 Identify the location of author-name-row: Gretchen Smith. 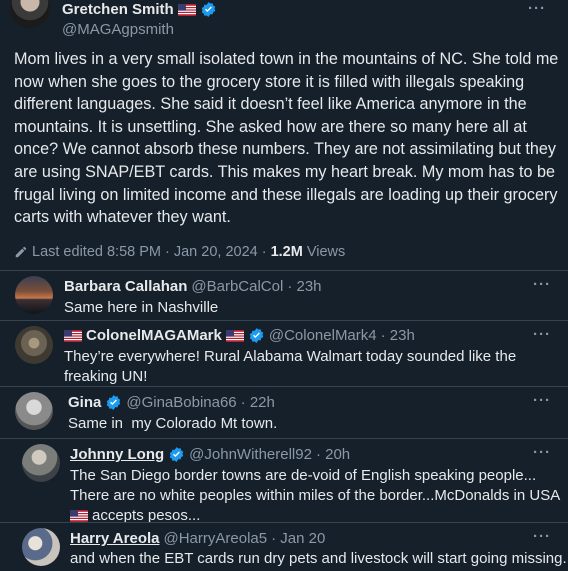
(139, 9).